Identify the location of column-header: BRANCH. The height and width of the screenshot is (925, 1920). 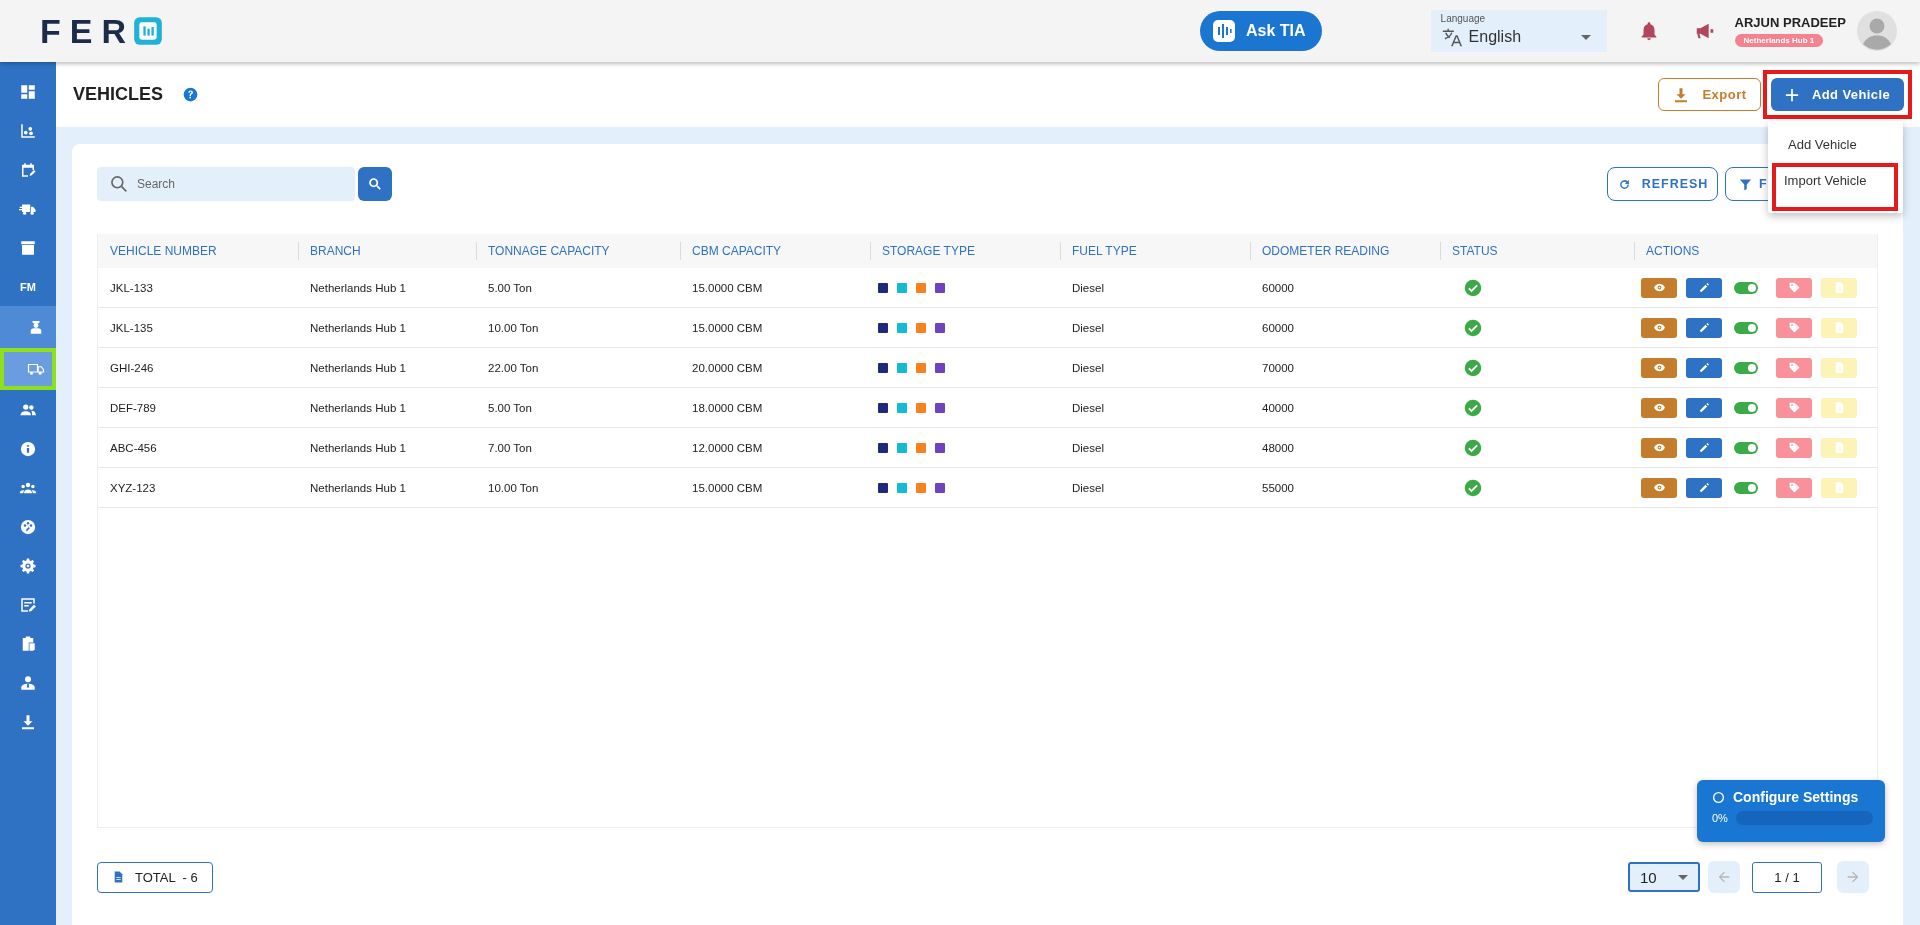
(387, 251).